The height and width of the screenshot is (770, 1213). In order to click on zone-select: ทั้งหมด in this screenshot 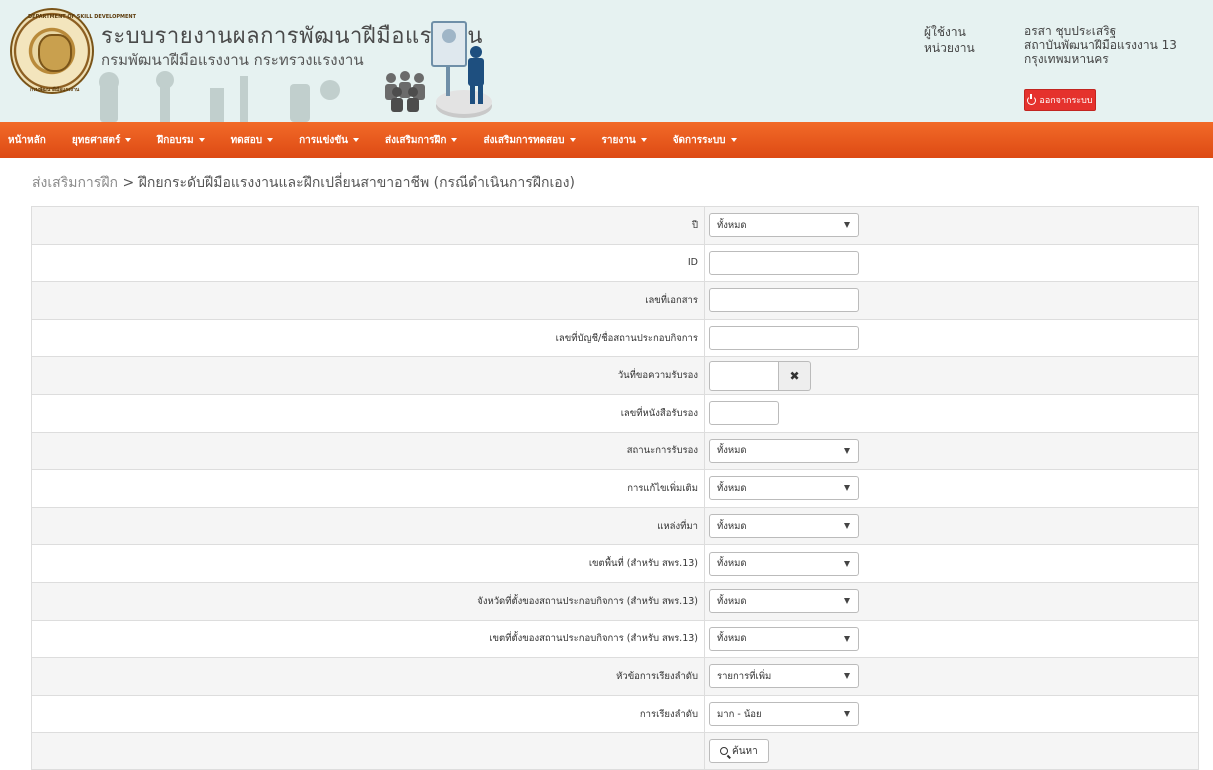, I will do `click(784, 563)`.